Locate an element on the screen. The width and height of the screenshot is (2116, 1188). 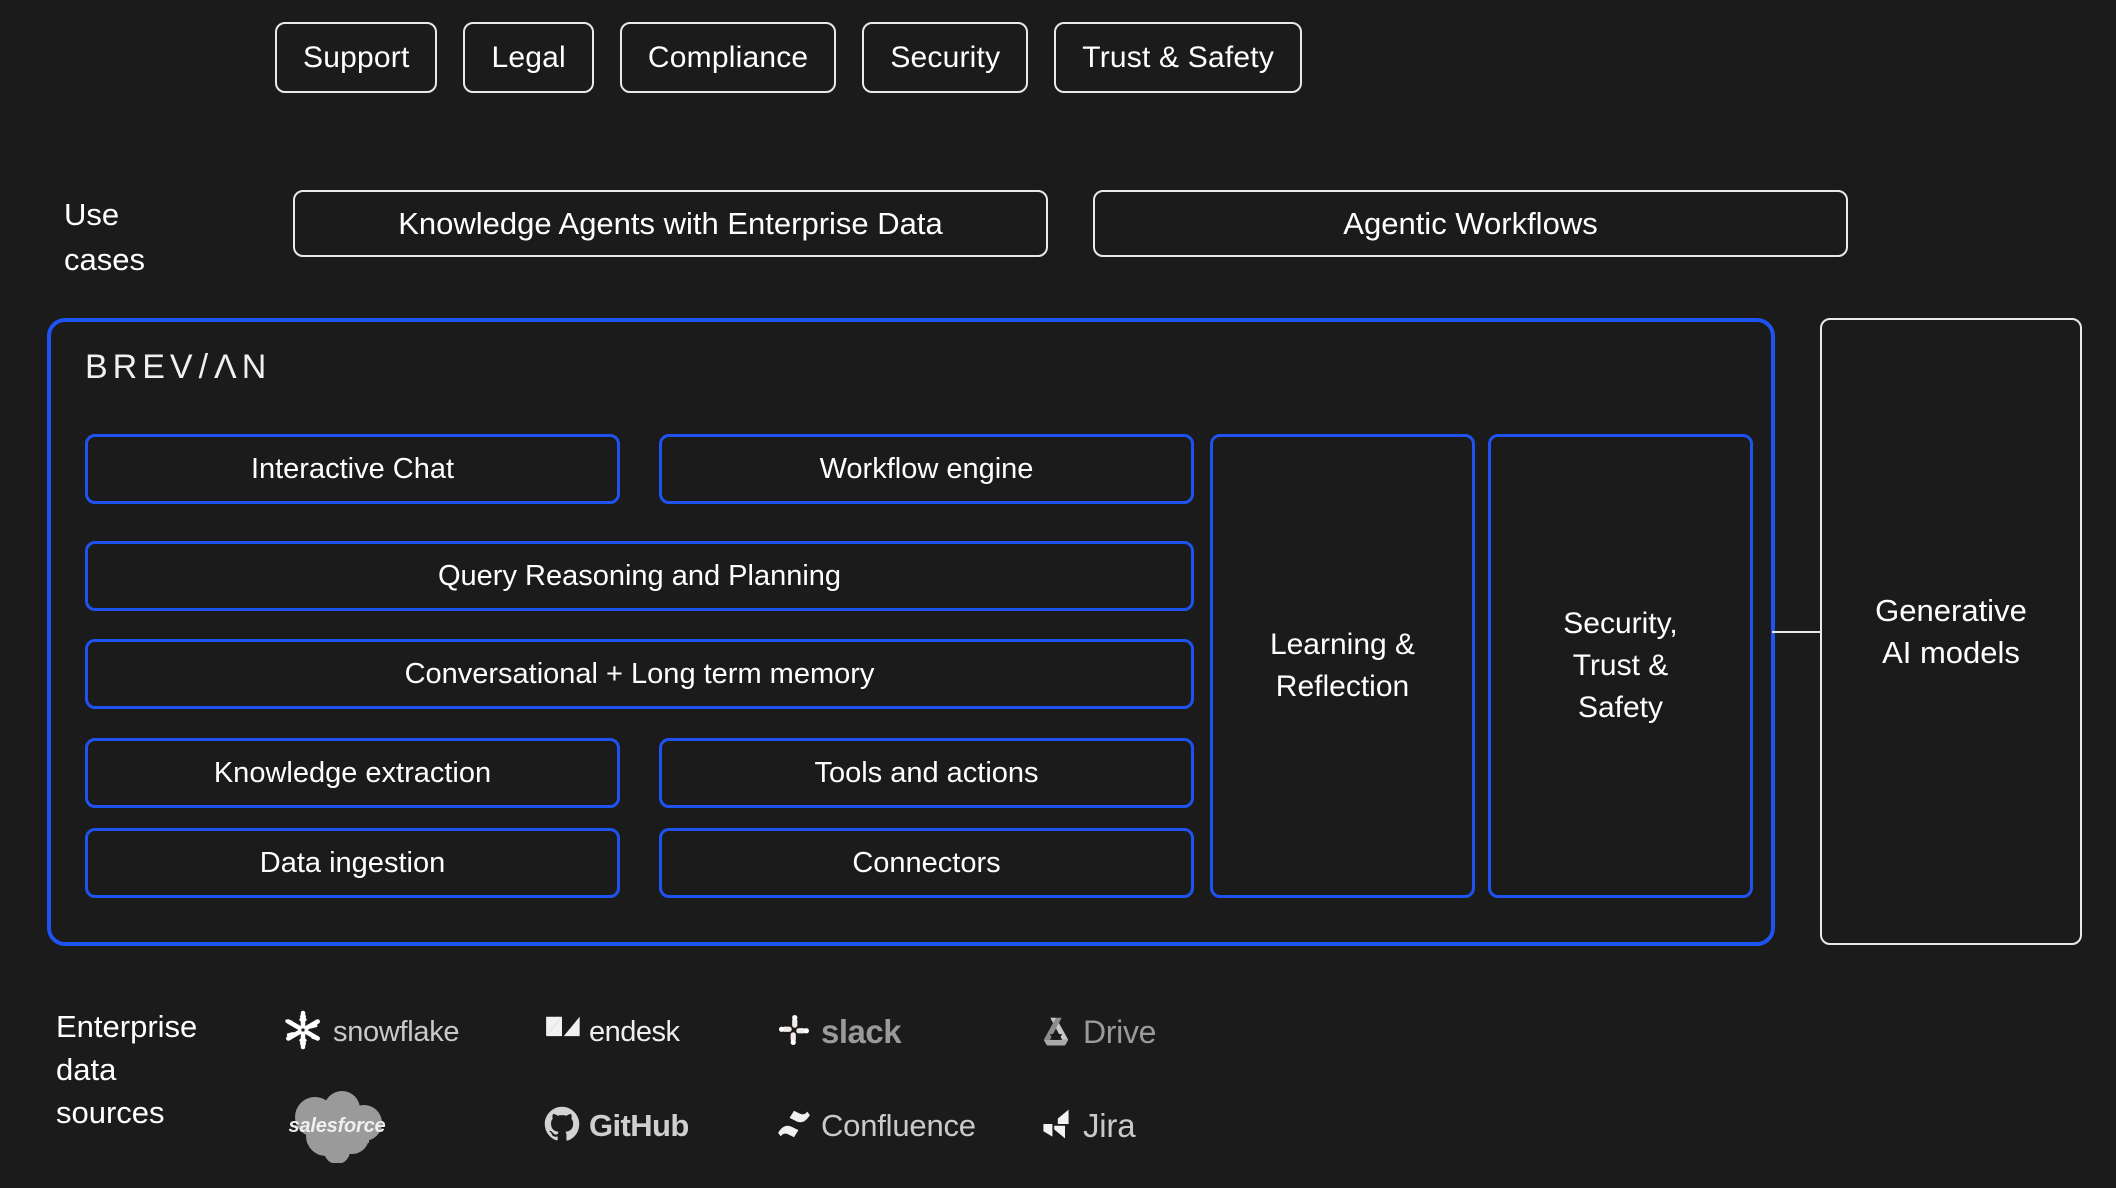
persona-legal: Legal is located at coordinates (528, 57).